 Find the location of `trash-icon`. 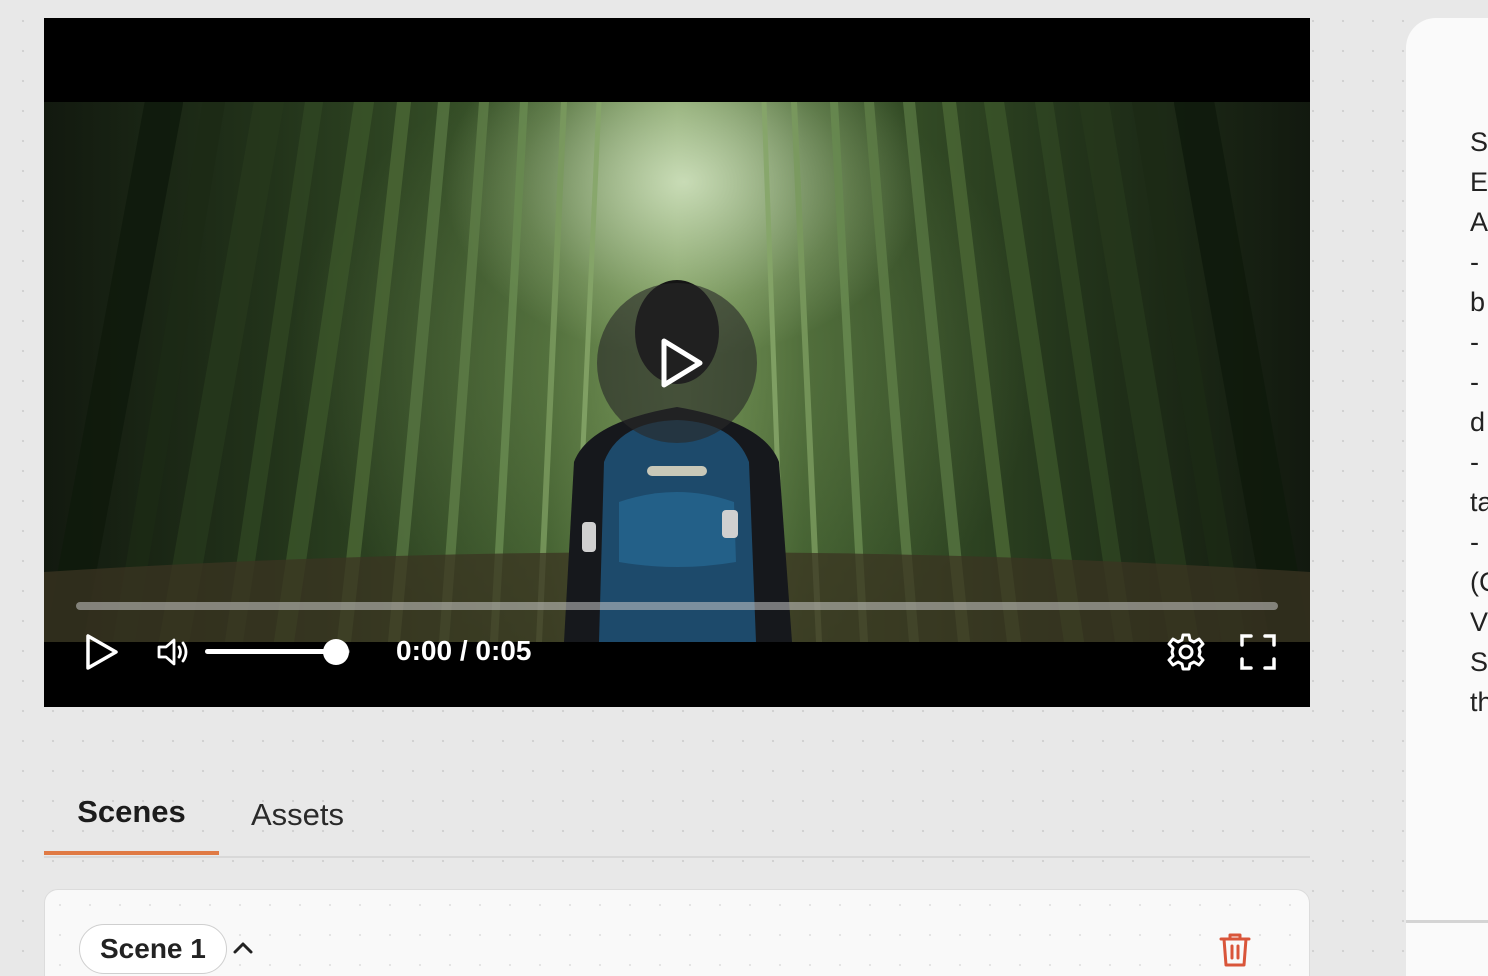

trash-icon is located at coordinates (1235, 950).